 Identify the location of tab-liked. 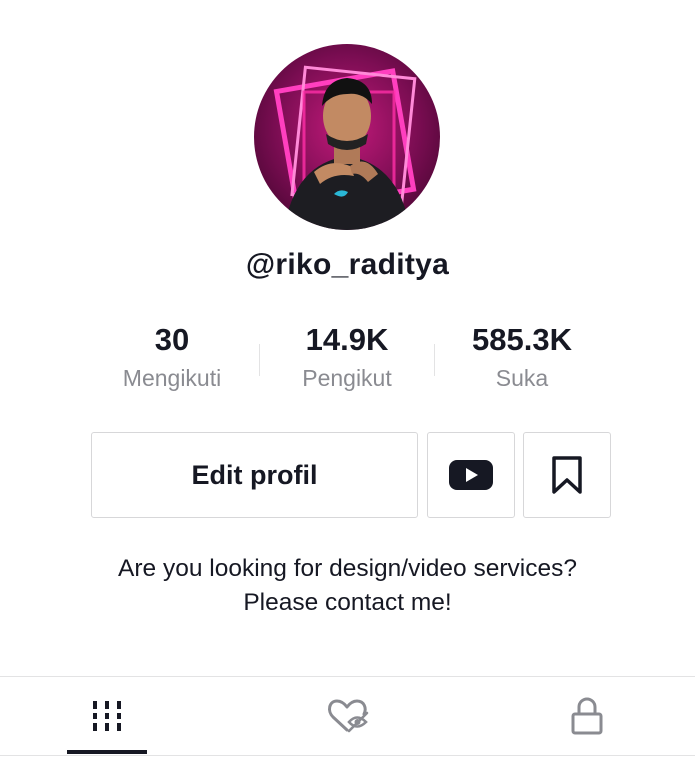
(348, 716).